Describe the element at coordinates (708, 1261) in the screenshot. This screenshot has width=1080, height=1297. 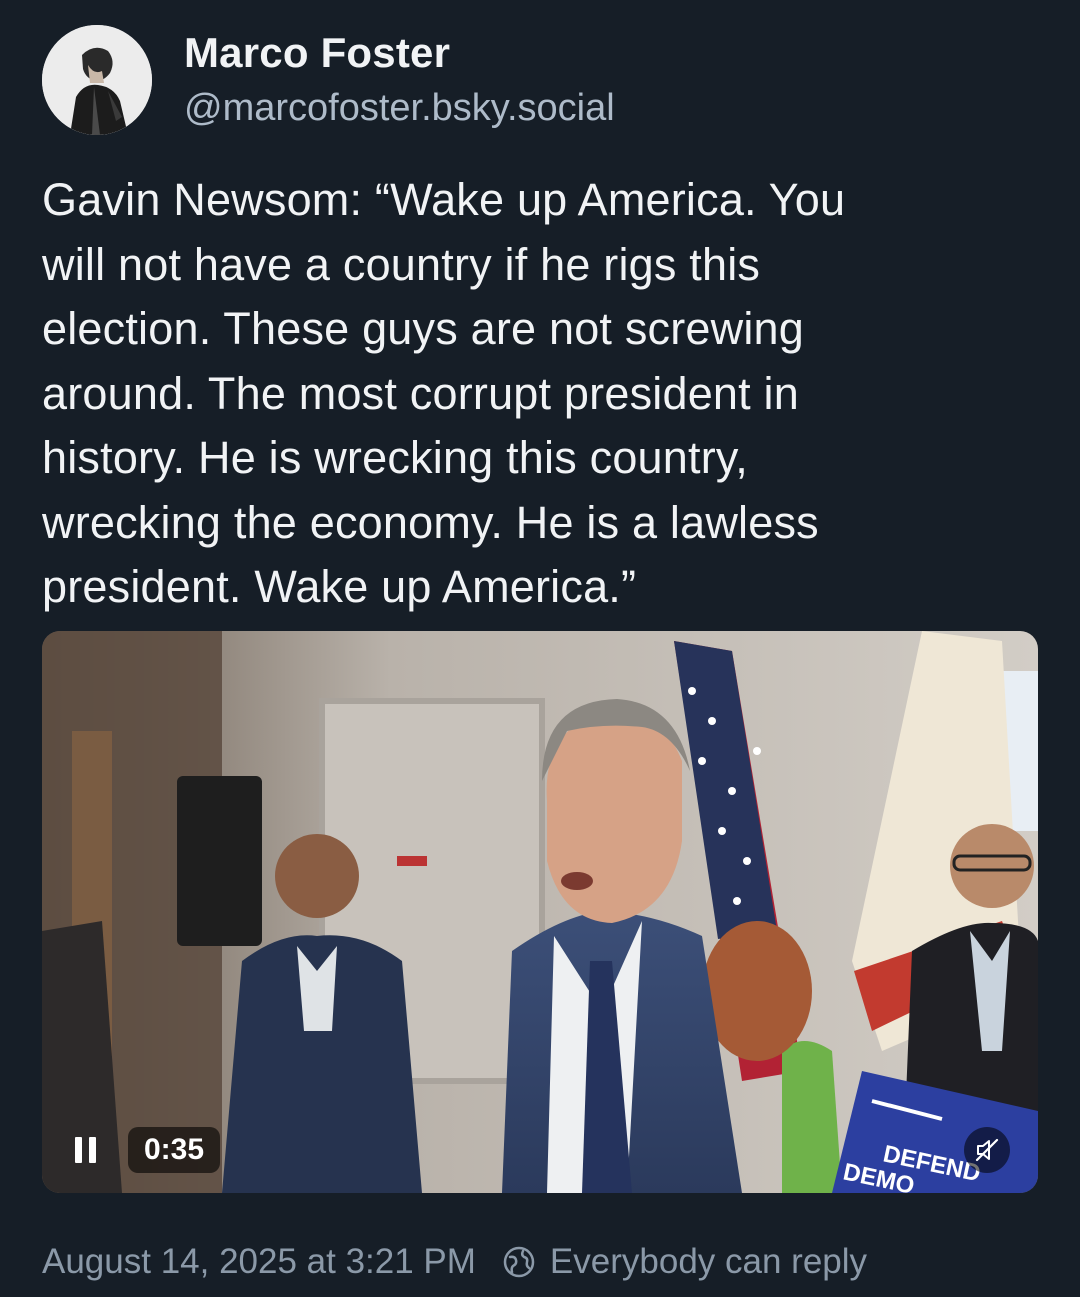
I see `reply-setting-label: Everybody can reply` at that location.